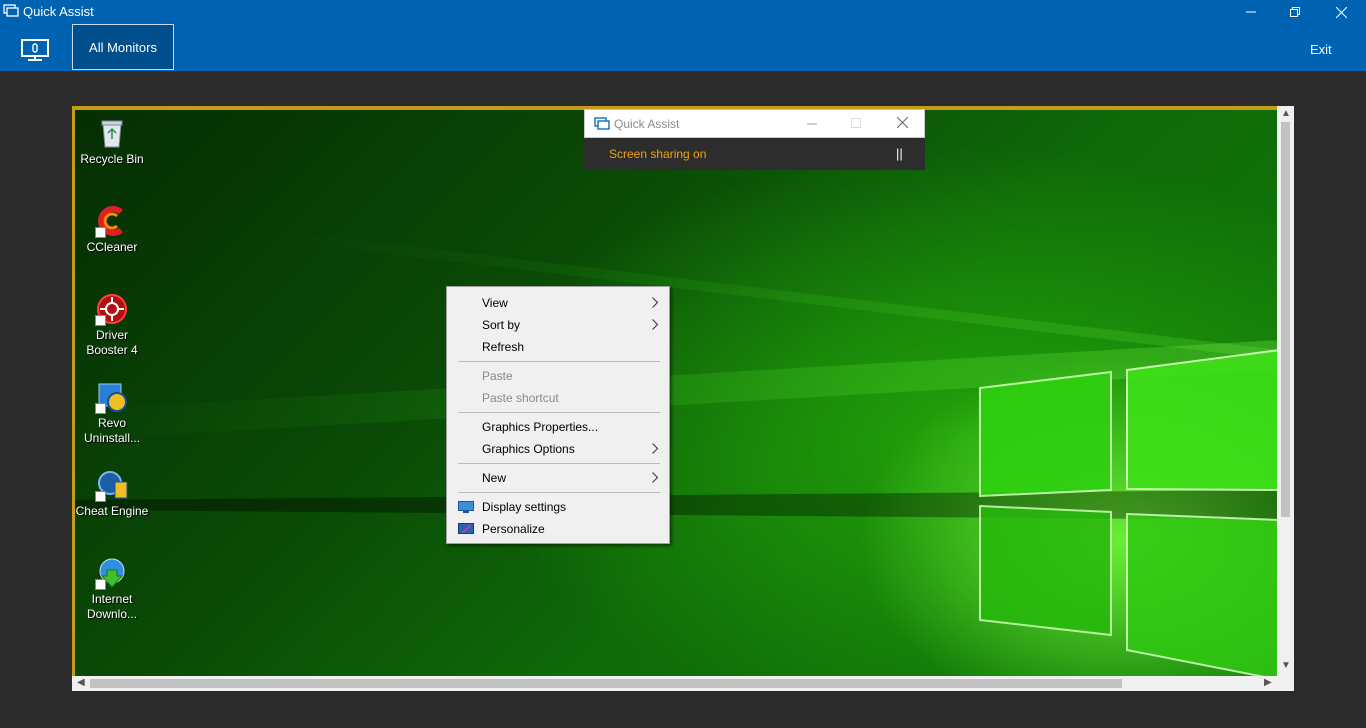 This screenshot has width=1366, height=728. What do you see at coordinates (558, 303) in the screenshot?
I see `menu-item-view: View` at bounding box center [558, 303].